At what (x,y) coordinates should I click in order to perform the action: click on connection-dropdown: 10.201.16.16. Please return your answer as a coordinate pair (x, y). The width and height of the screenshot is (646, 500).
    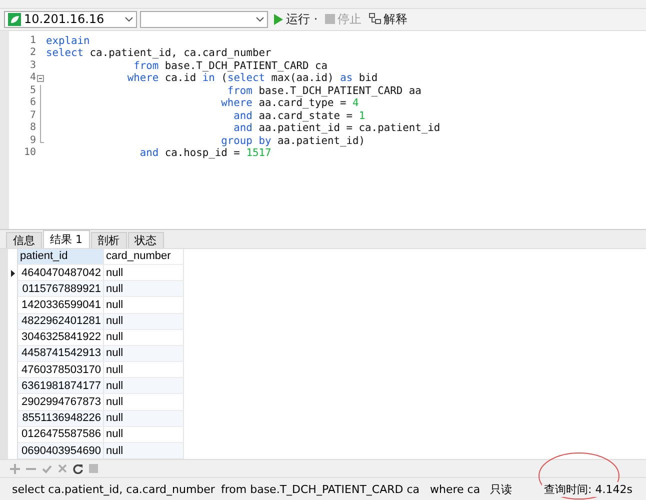
    Looking at the image, I should click on (70, 19).